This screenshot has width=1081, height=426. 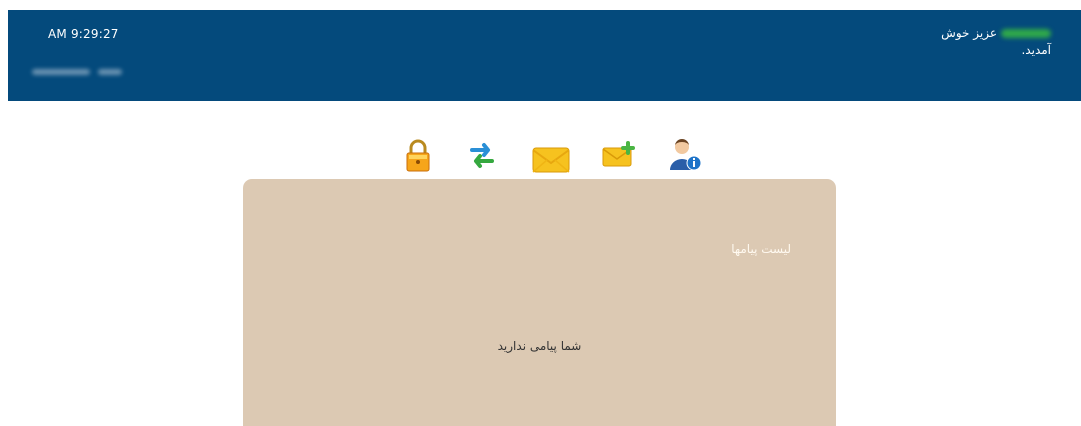 I want to click on new-message-icon, so click(x=620, y=155).